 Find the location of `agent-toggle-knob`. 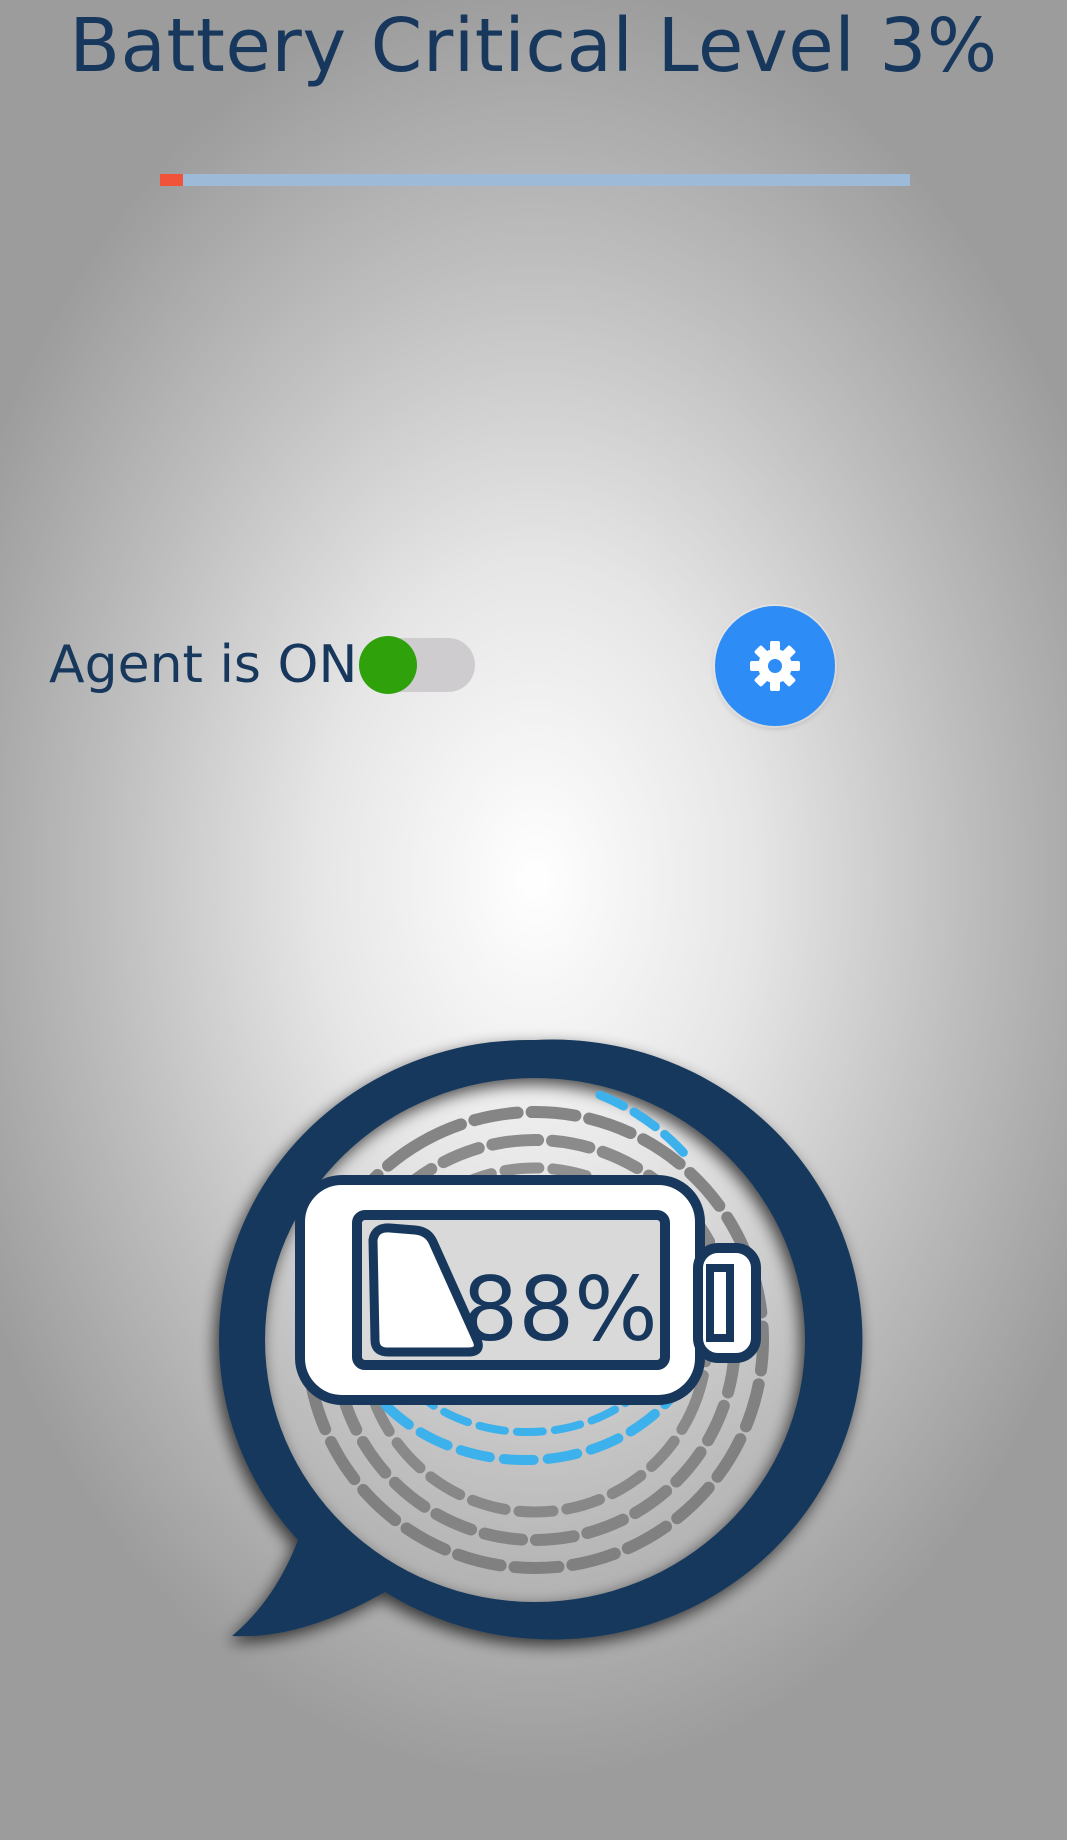

agent-toggle-knob is located at coordinates (388, 665).